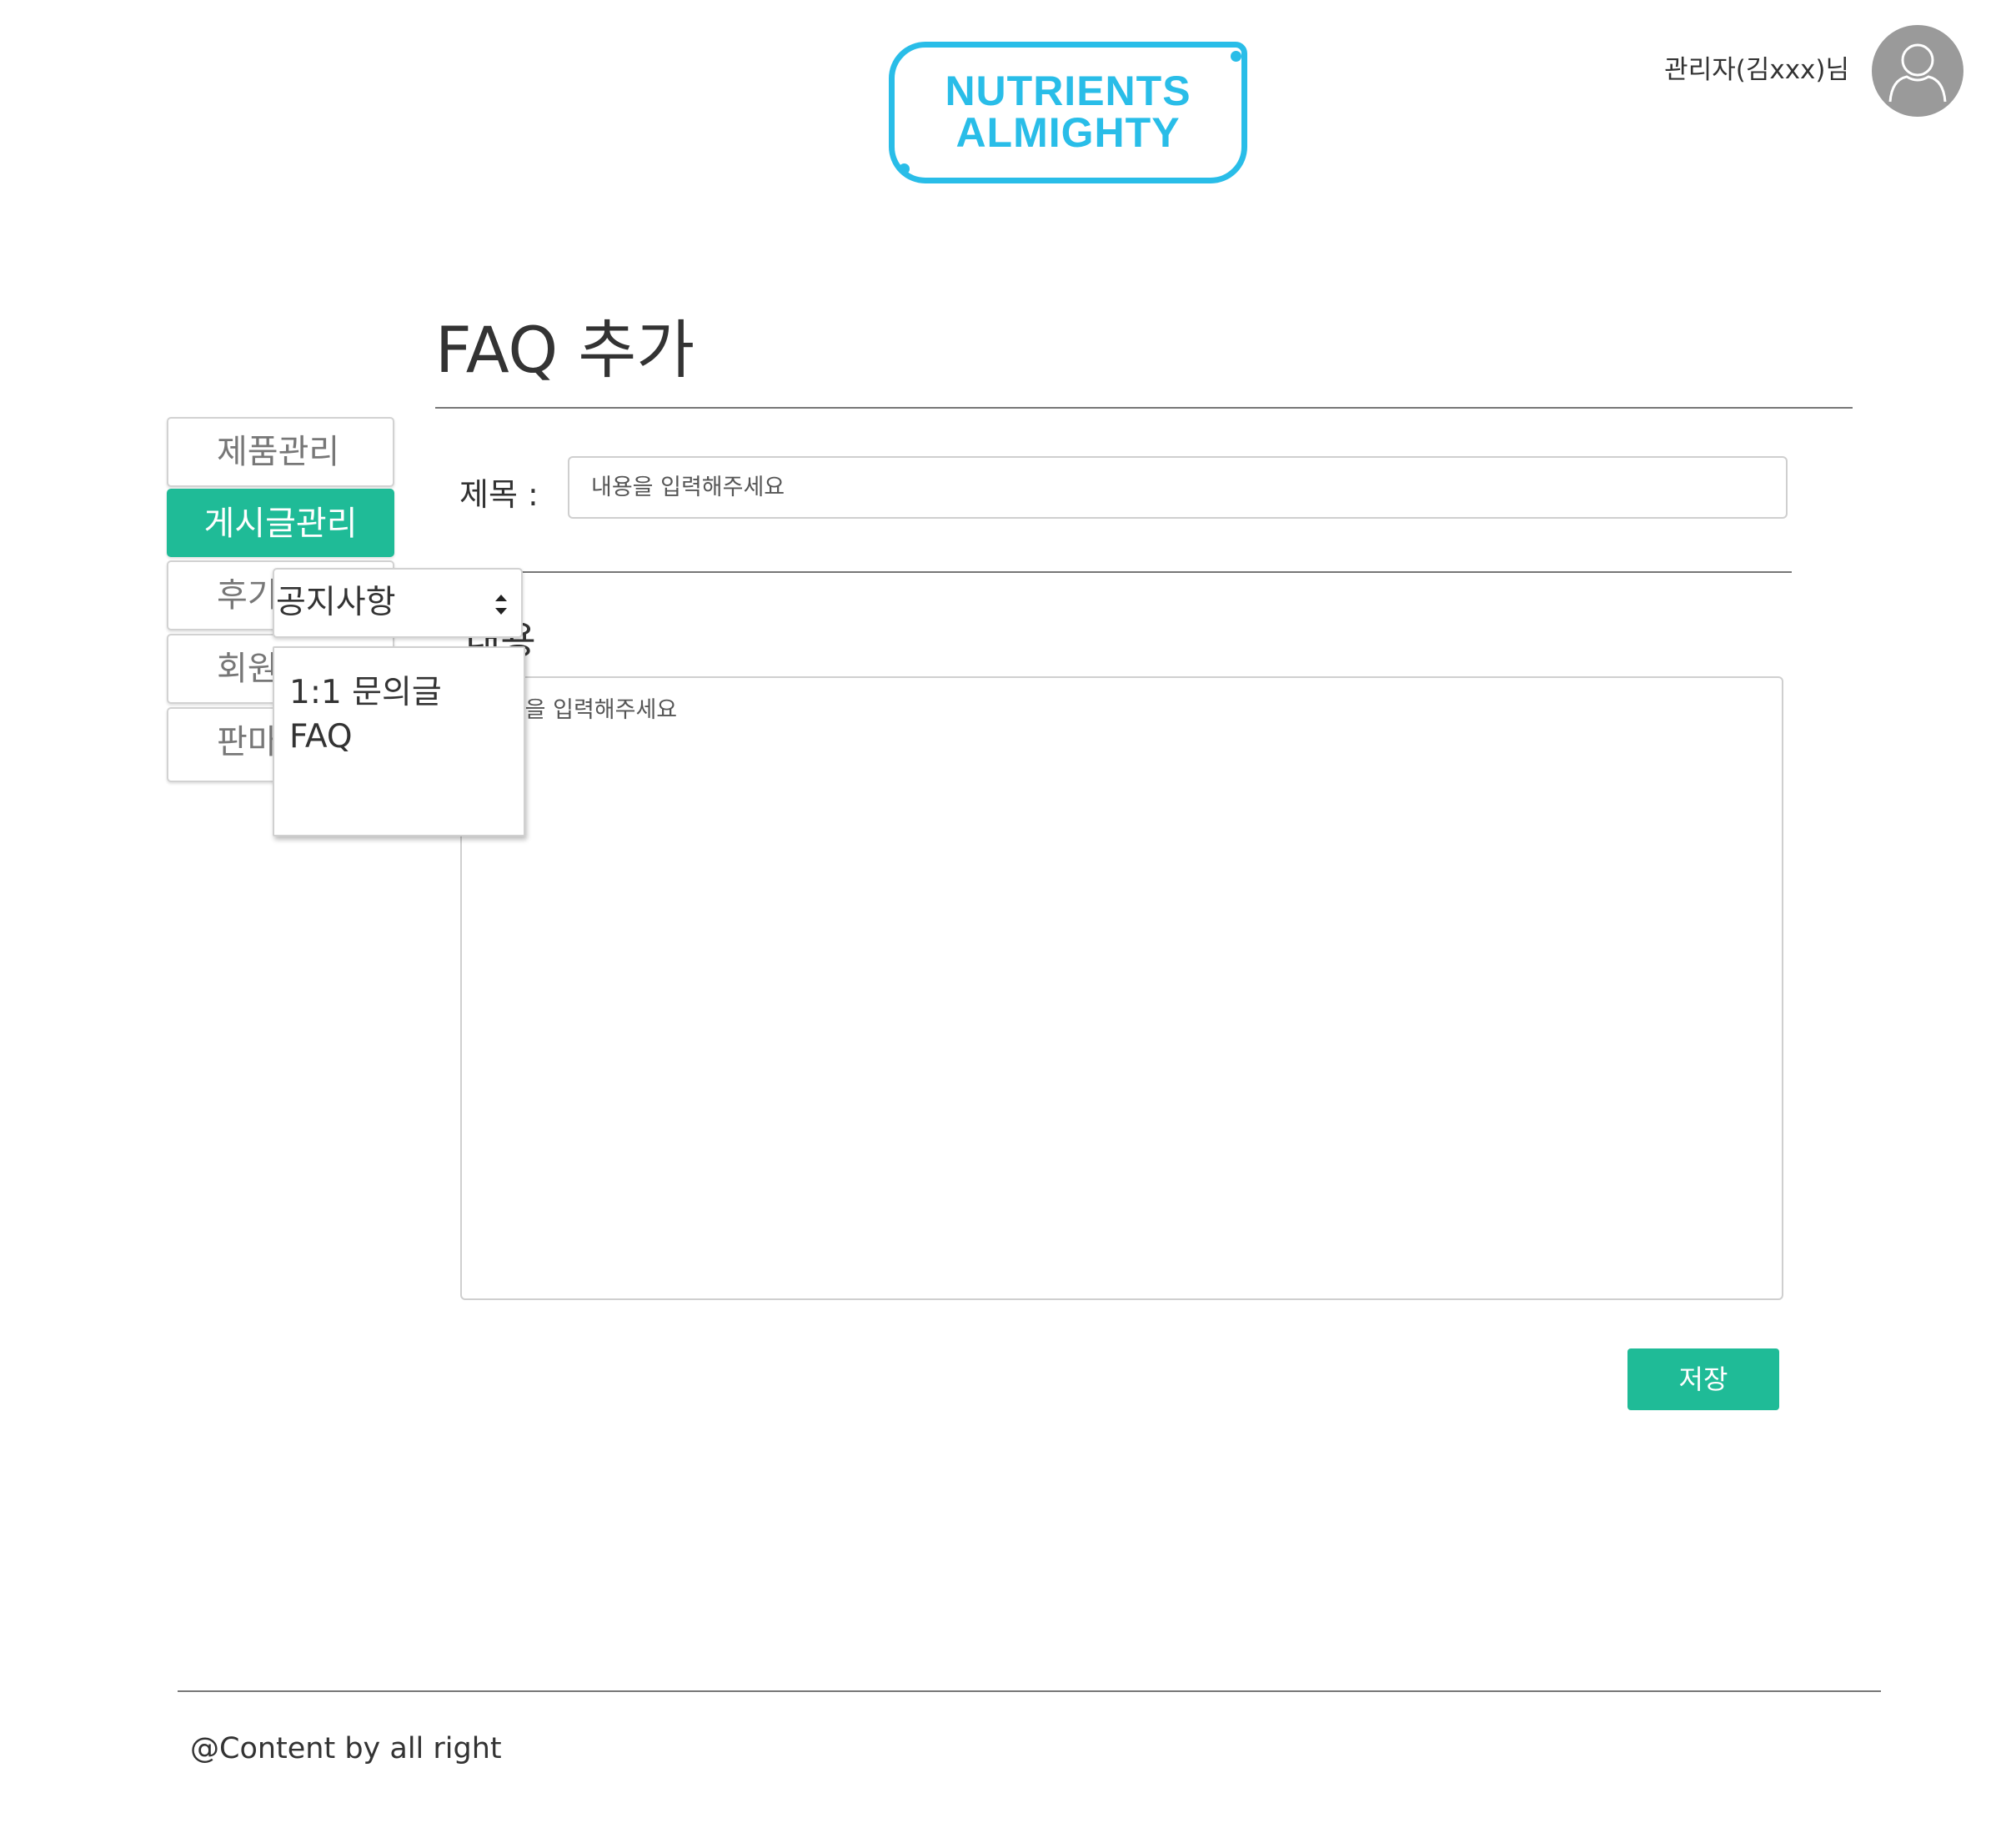 This screenshot has width=2001, height=1848. Describe the element at coordinates (1146, 572) in the screenshot. I see `content-divider` at that location.